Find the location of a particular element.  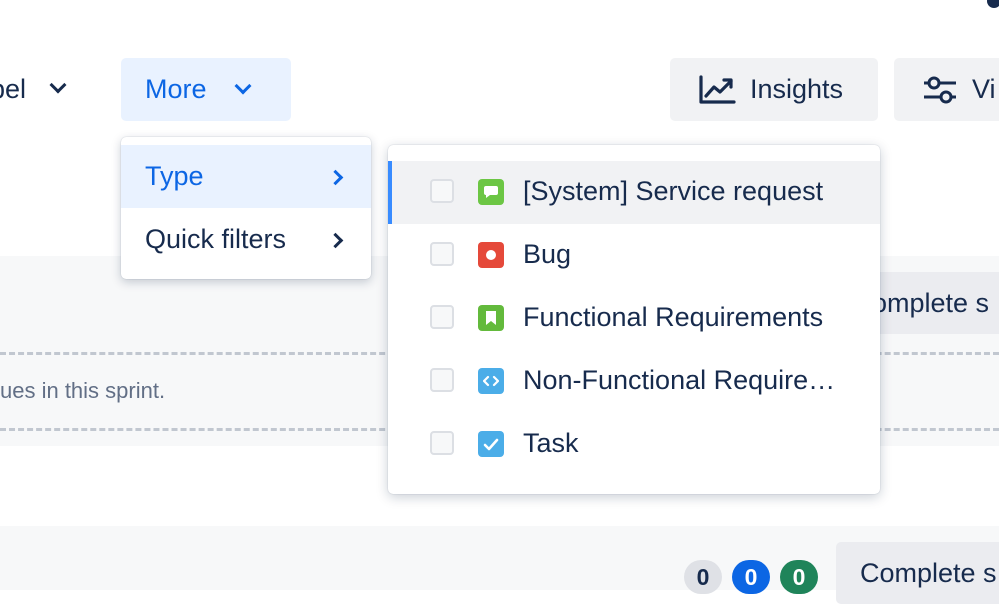

label-filter-button: bel is located at coordinates (33, 89).